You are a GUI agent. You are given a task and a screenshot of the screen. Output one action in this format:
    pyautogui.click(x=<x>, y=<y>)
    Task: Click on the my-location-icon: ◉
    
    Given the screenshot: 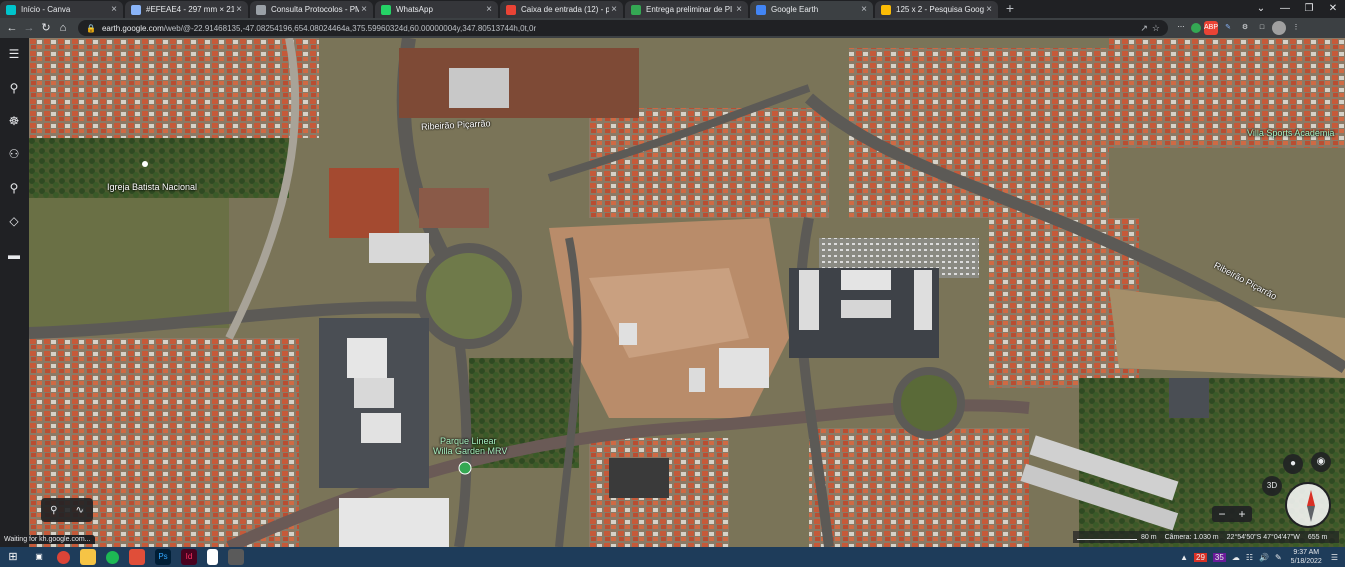 What is the action you would take?
    pyautogui.click(x=1321, y=462)
    